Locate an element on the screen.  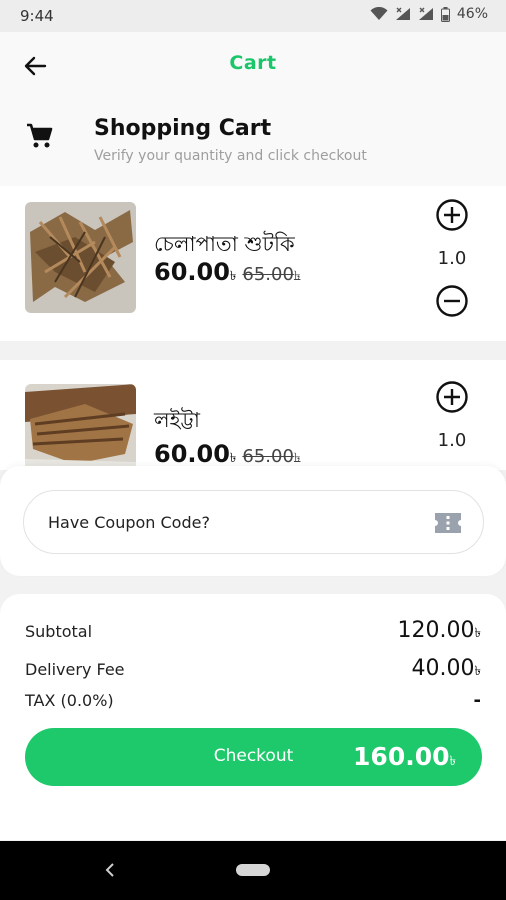
shopping-cart-icon is located at coordinates (40, 135).